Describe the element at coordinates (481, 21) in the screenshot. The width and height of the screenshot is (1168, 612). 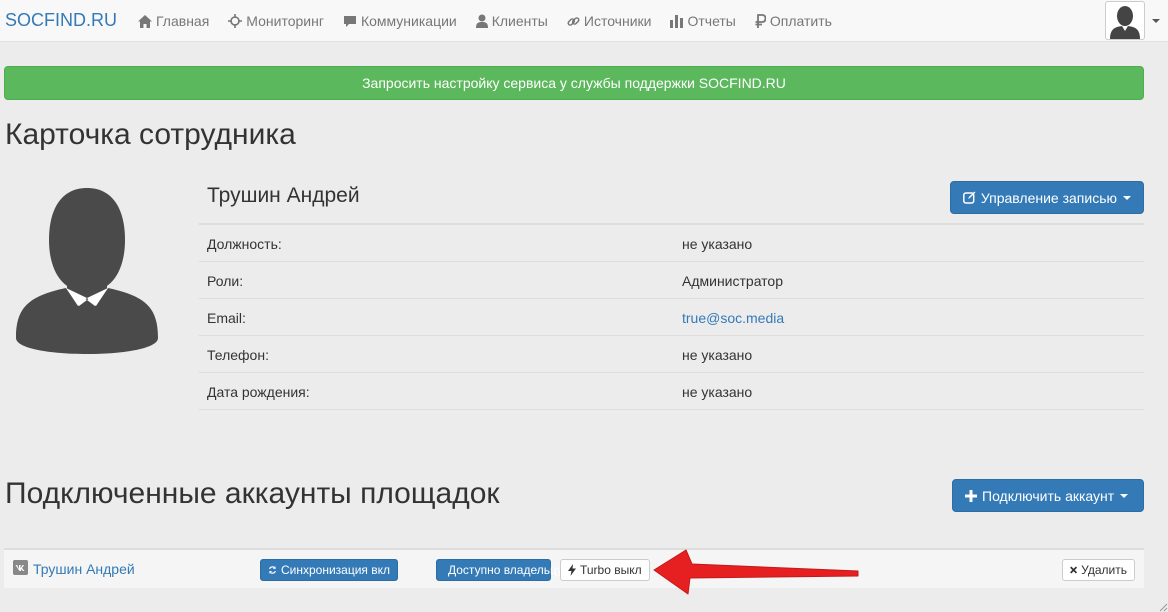
I see `user-icon` at that location.